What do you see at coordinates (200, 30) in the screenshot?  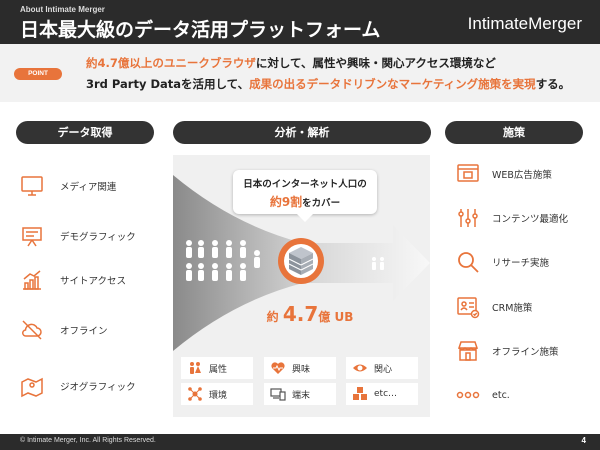 I see `page-title: 日本最大級のデータ活用プラットフォーム` at bounding box center [200, 30].